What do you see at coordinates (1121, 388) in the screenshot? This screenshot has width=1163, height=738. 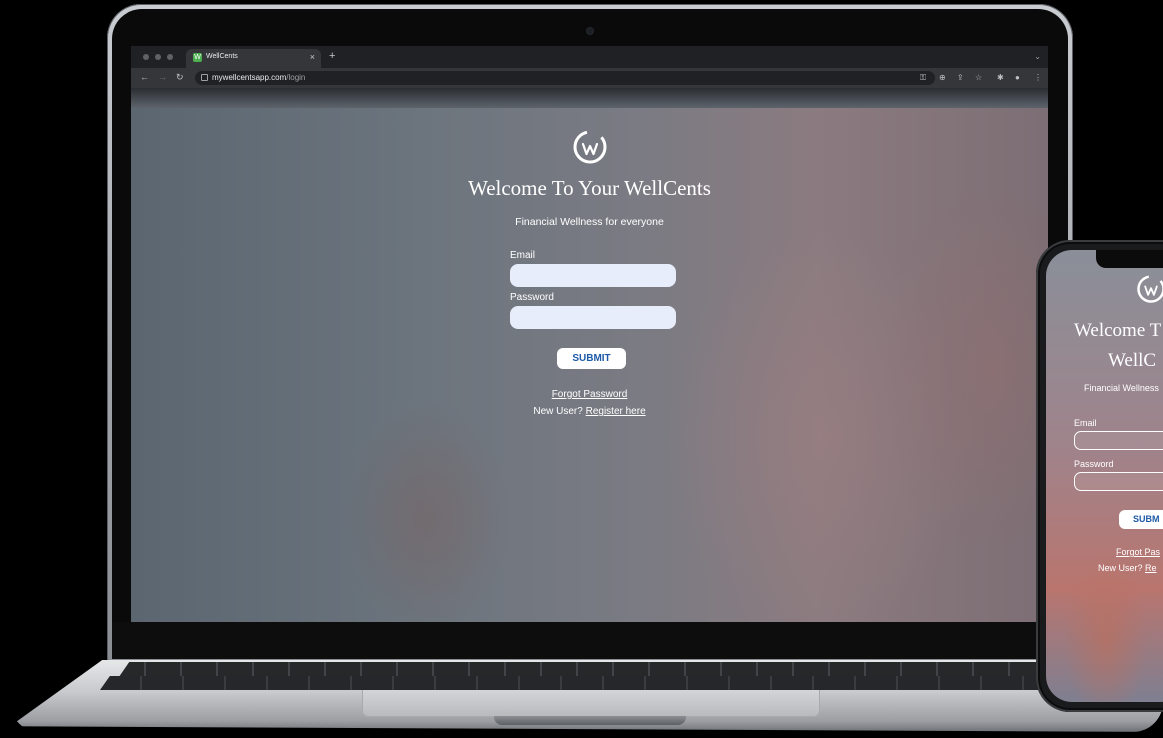 I see `phone-tagline: Financial Wellness` at bounding box center [1121, 388].